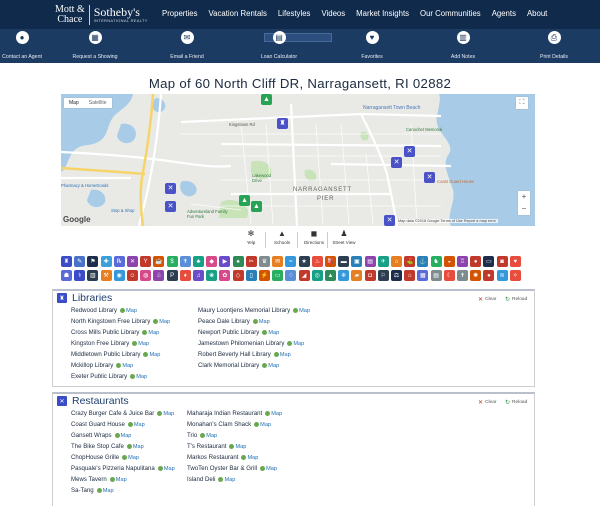 The width and height of the screenshot is (600, 506). I want to click on map-tab-satellite: Satellite, so click(98, 103).